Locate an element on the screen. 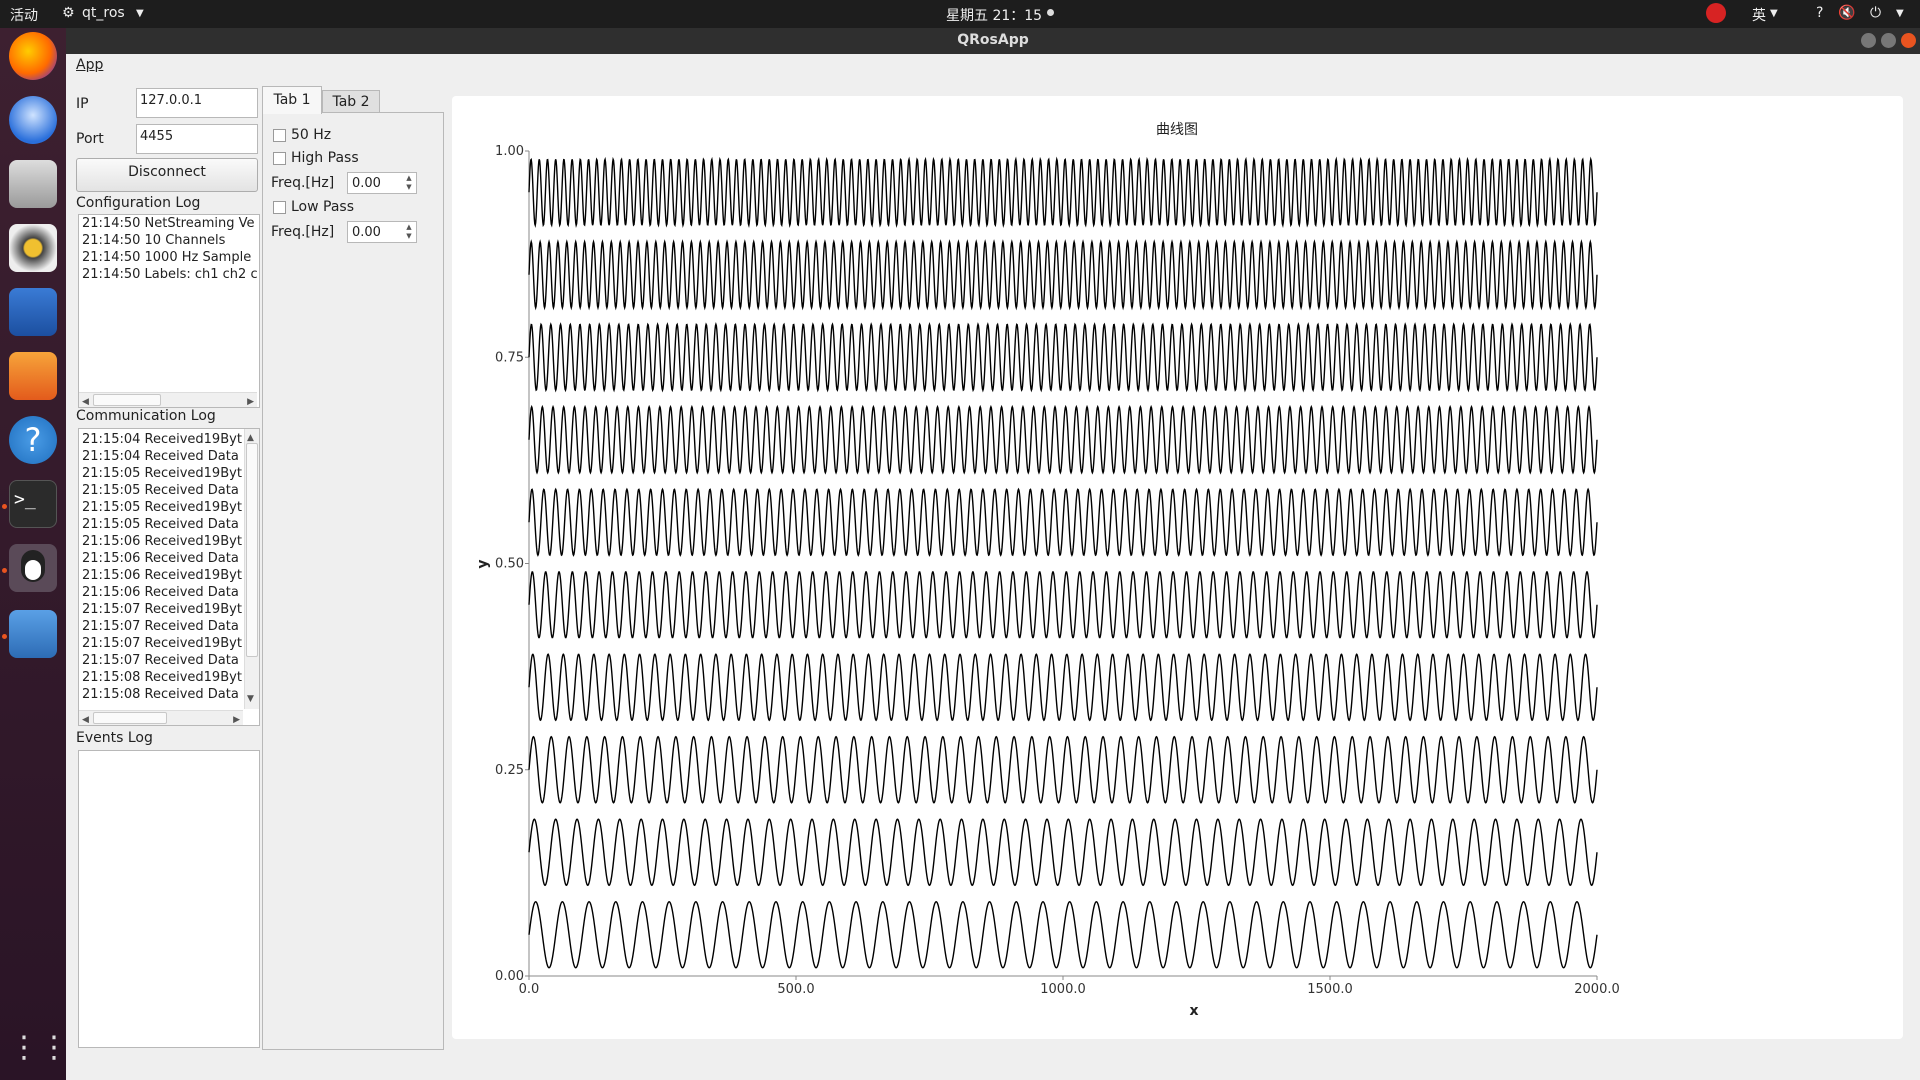 The image size is (1920, 1080). list-item: 21:15:04 Received19Byt is located at coordinates (162, 439).